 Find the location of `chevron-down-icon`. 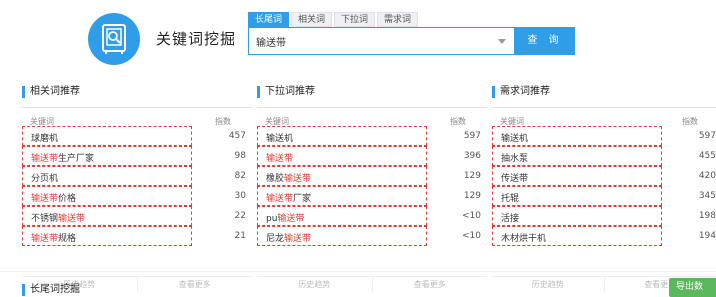

chevron-down-icon is located at coordinates (502, 41).